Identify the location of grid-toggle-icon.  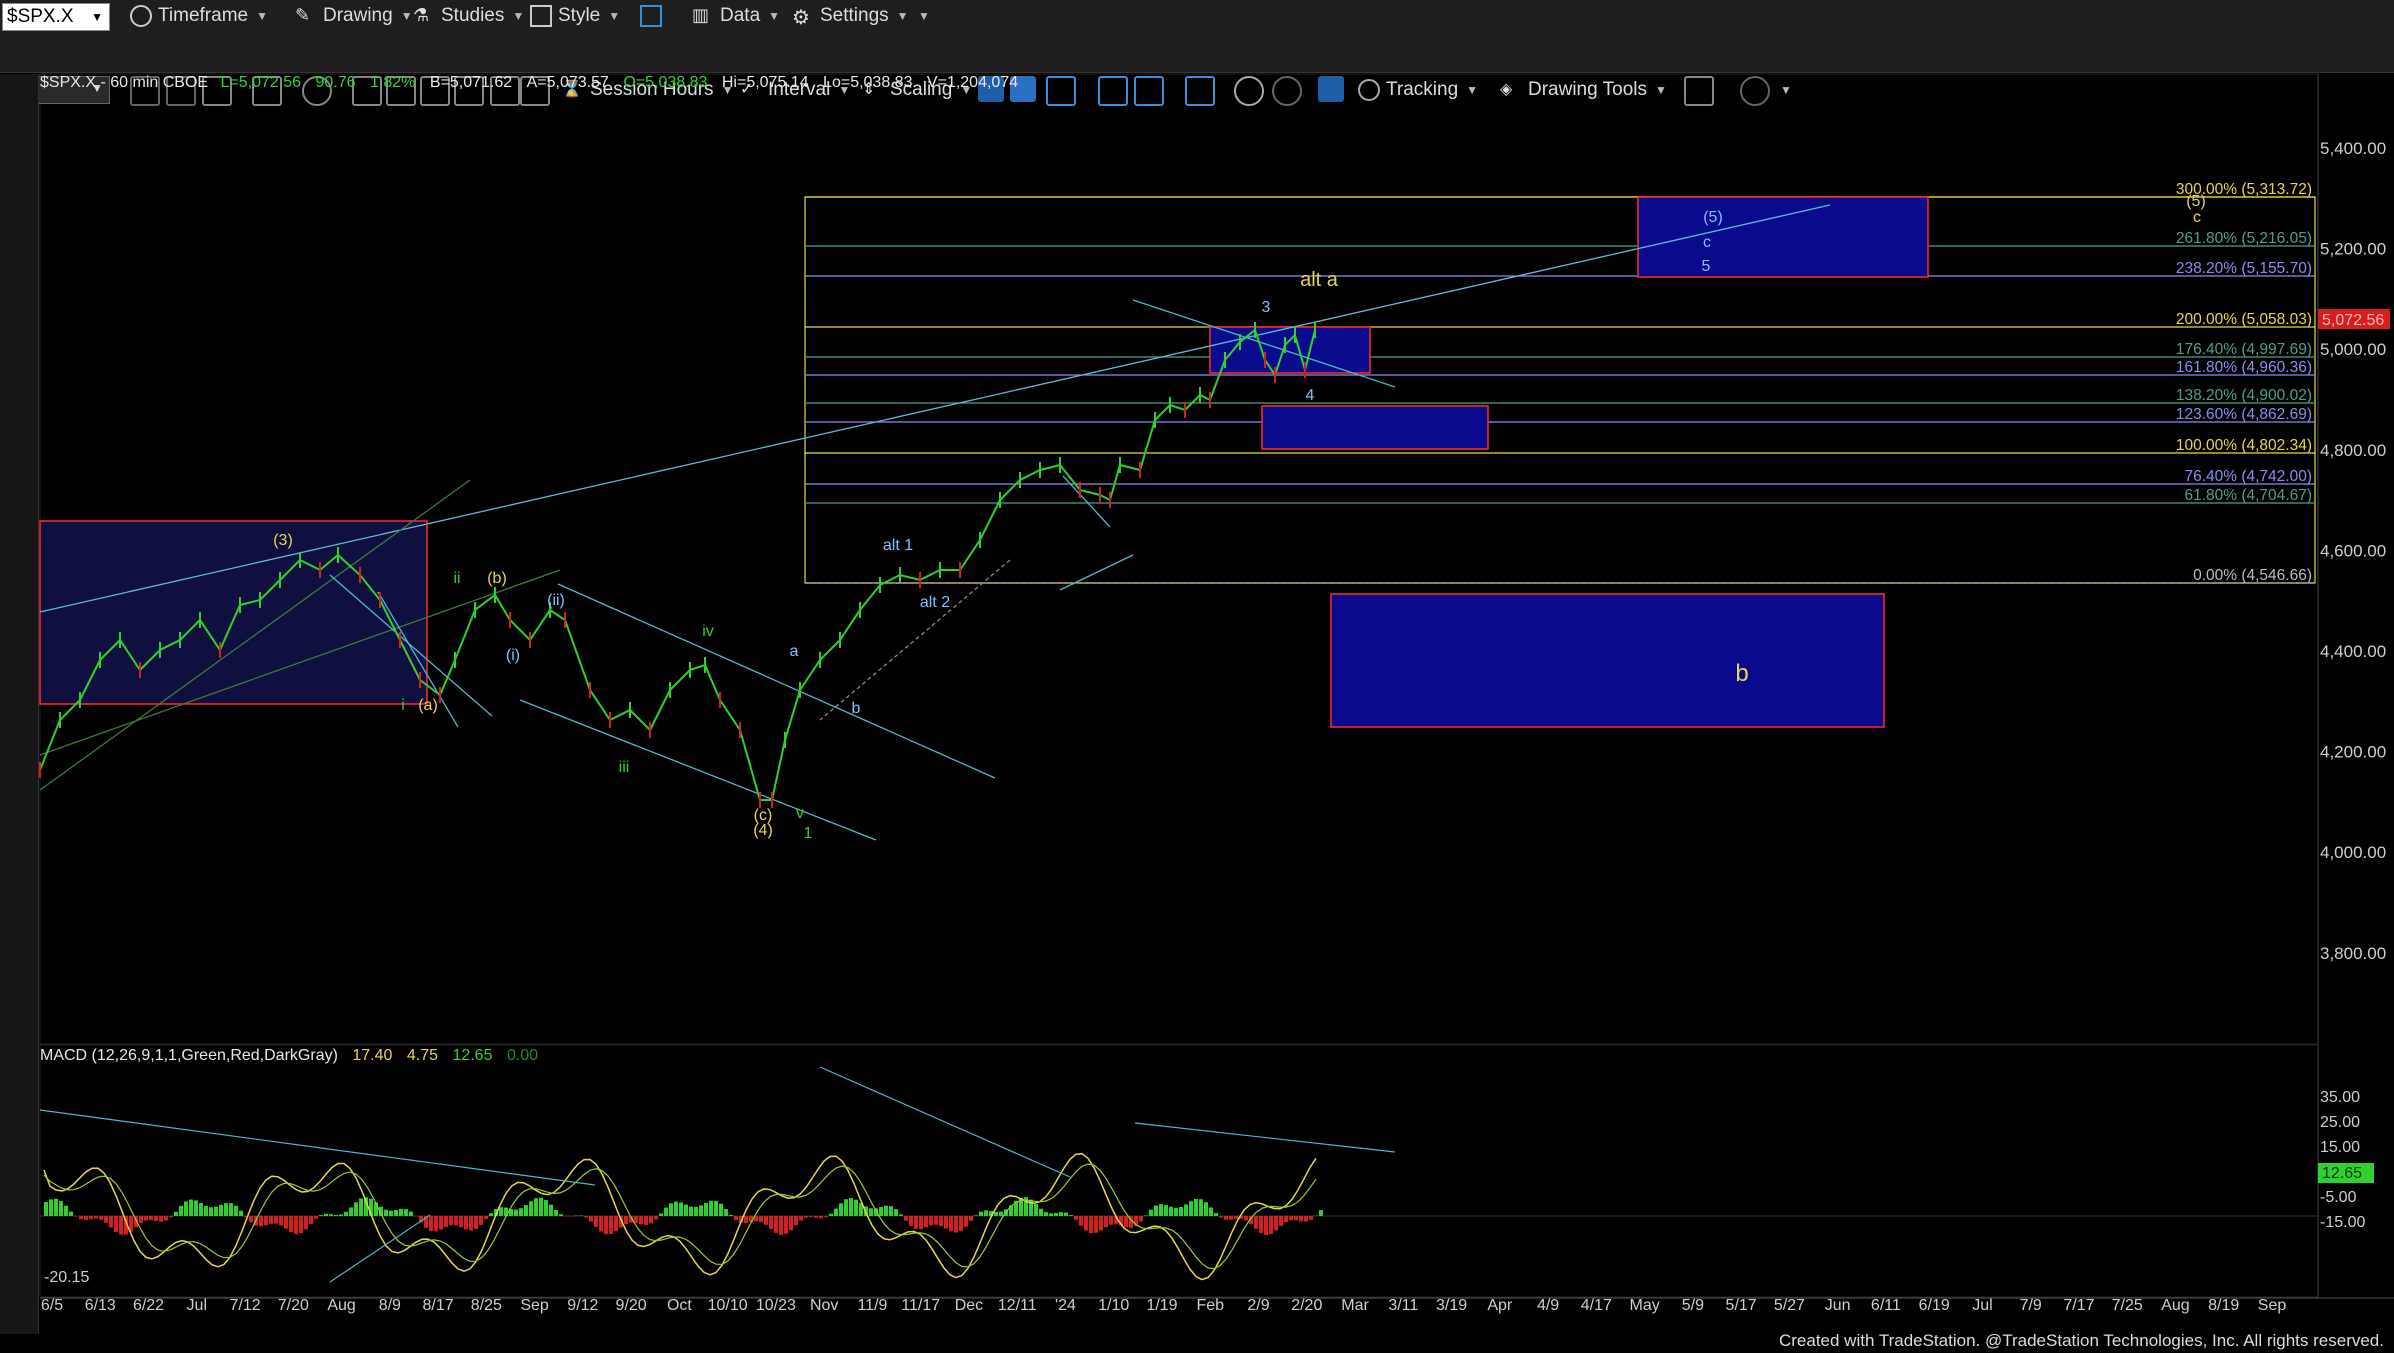
(1331, 89).